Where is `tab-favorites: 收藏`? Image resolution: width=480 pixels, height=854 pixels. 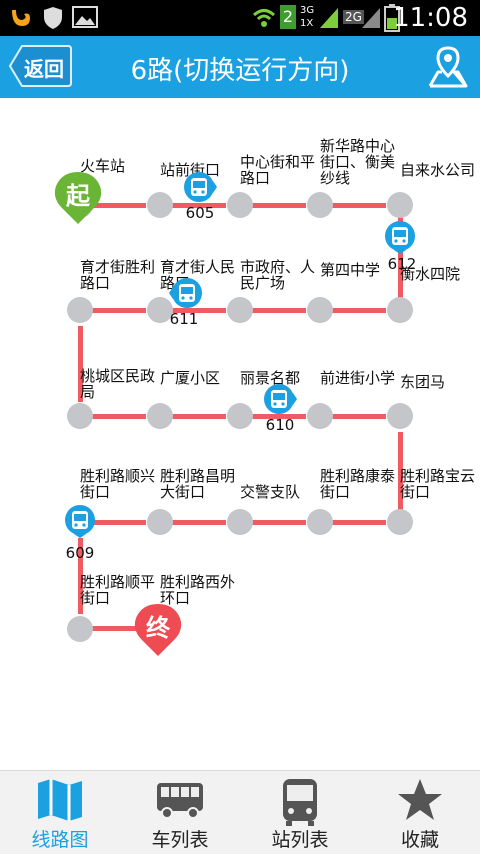
tab-favorites: 收藏 is located at coordinates (420, 812).